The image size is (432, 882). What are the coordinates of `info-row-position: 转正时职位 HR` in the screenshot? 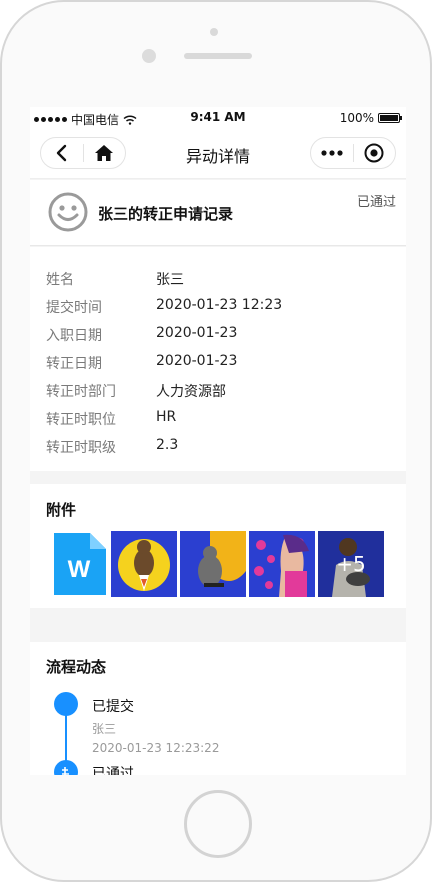 It's located at (111, 419).